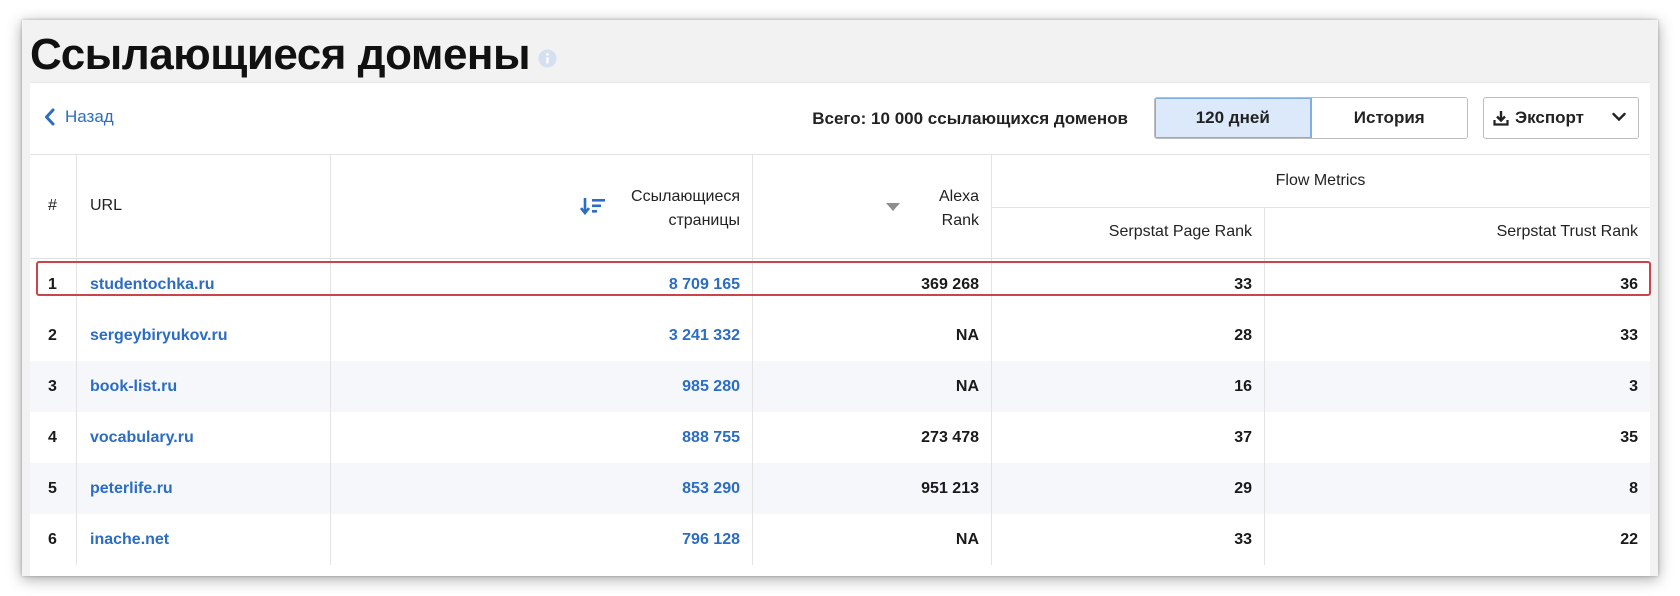 The width and height of the screenshot is (1680, 596). What do you see at coordinates (704, 335) in the screenshot?
I see `cell-ref-pages: 3 241 332` at bounding box center [704, 335].